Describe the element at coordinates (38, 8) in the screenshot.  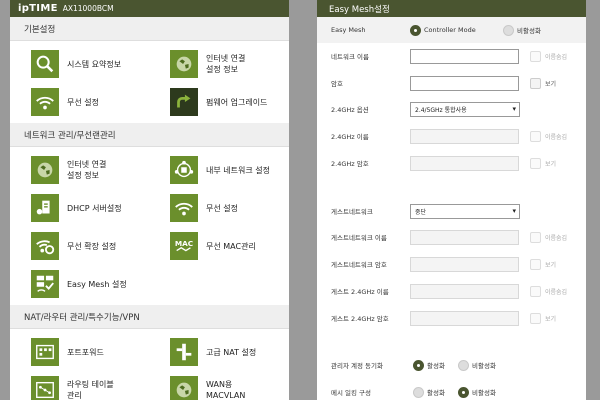
I see `brand-logo: ipTIME` at that location.